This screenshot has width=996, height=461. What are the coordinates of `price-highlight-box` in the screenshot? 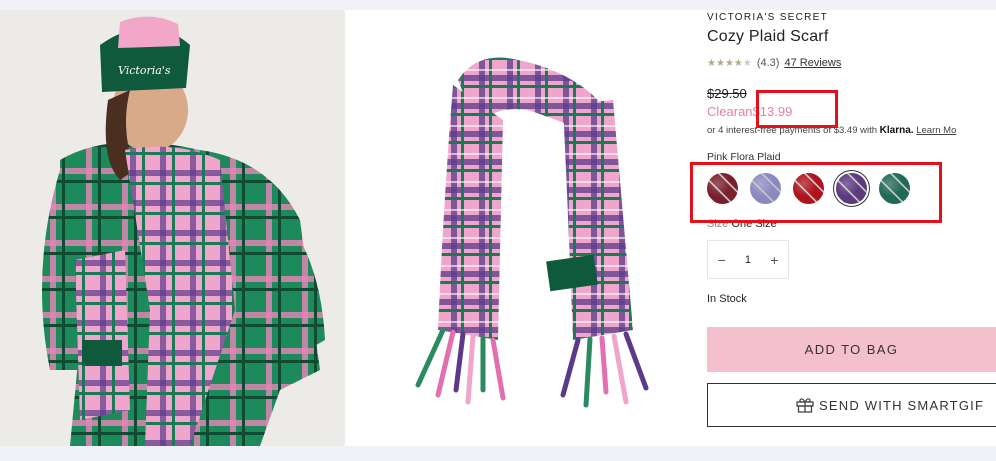 It's located at (797, 109).